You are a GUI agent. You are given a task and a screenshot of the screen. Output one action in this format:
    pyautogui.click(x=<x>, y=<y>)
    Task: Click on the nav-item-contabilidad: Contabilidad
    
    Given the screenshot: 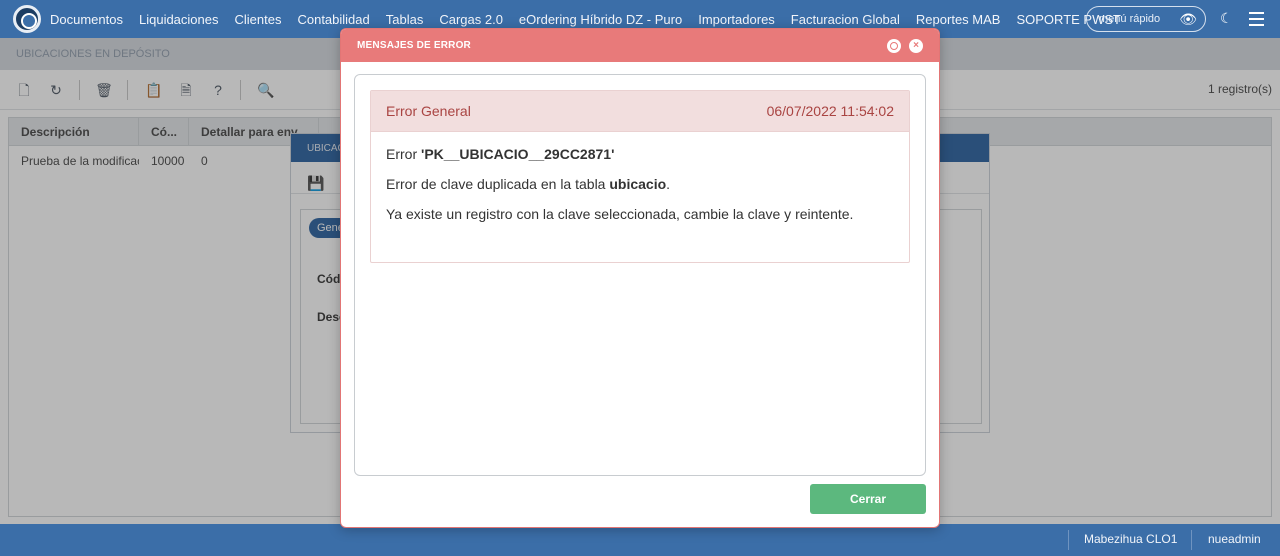 What is the action you would take?
    pyautogui.click(x=333, y=19)
    